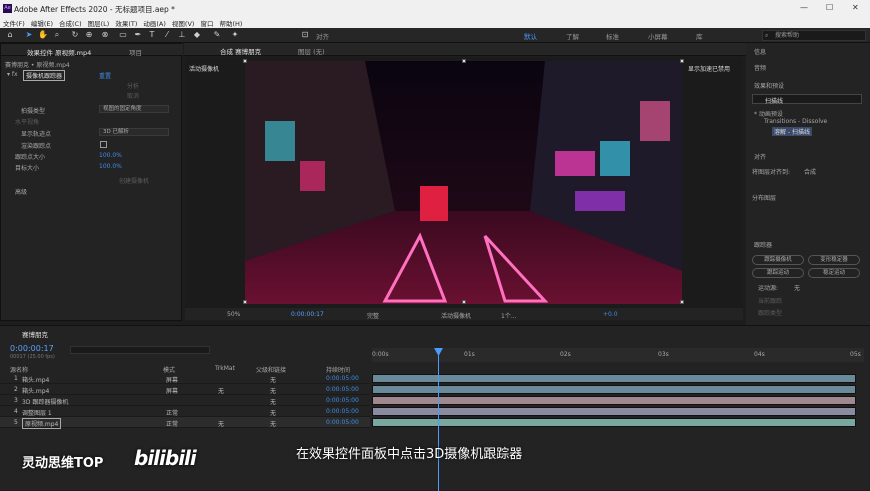  What do you see at coordinates (618, 355) in the screenshot?
I see `time-ruler: 0:00s 01s 02s 03s 04s 05s` at bounding box center [618, 355].